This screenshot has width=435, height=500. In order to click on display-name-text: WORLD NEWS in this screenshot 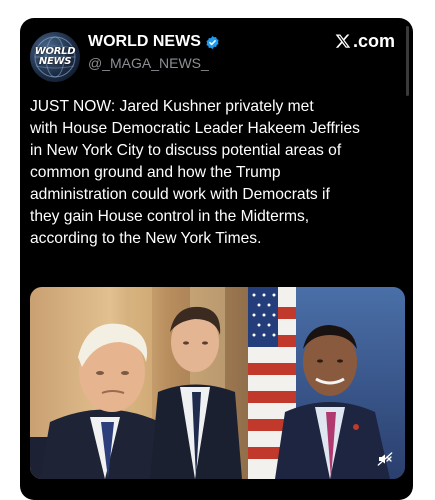, I will do `click(144, 41)`.